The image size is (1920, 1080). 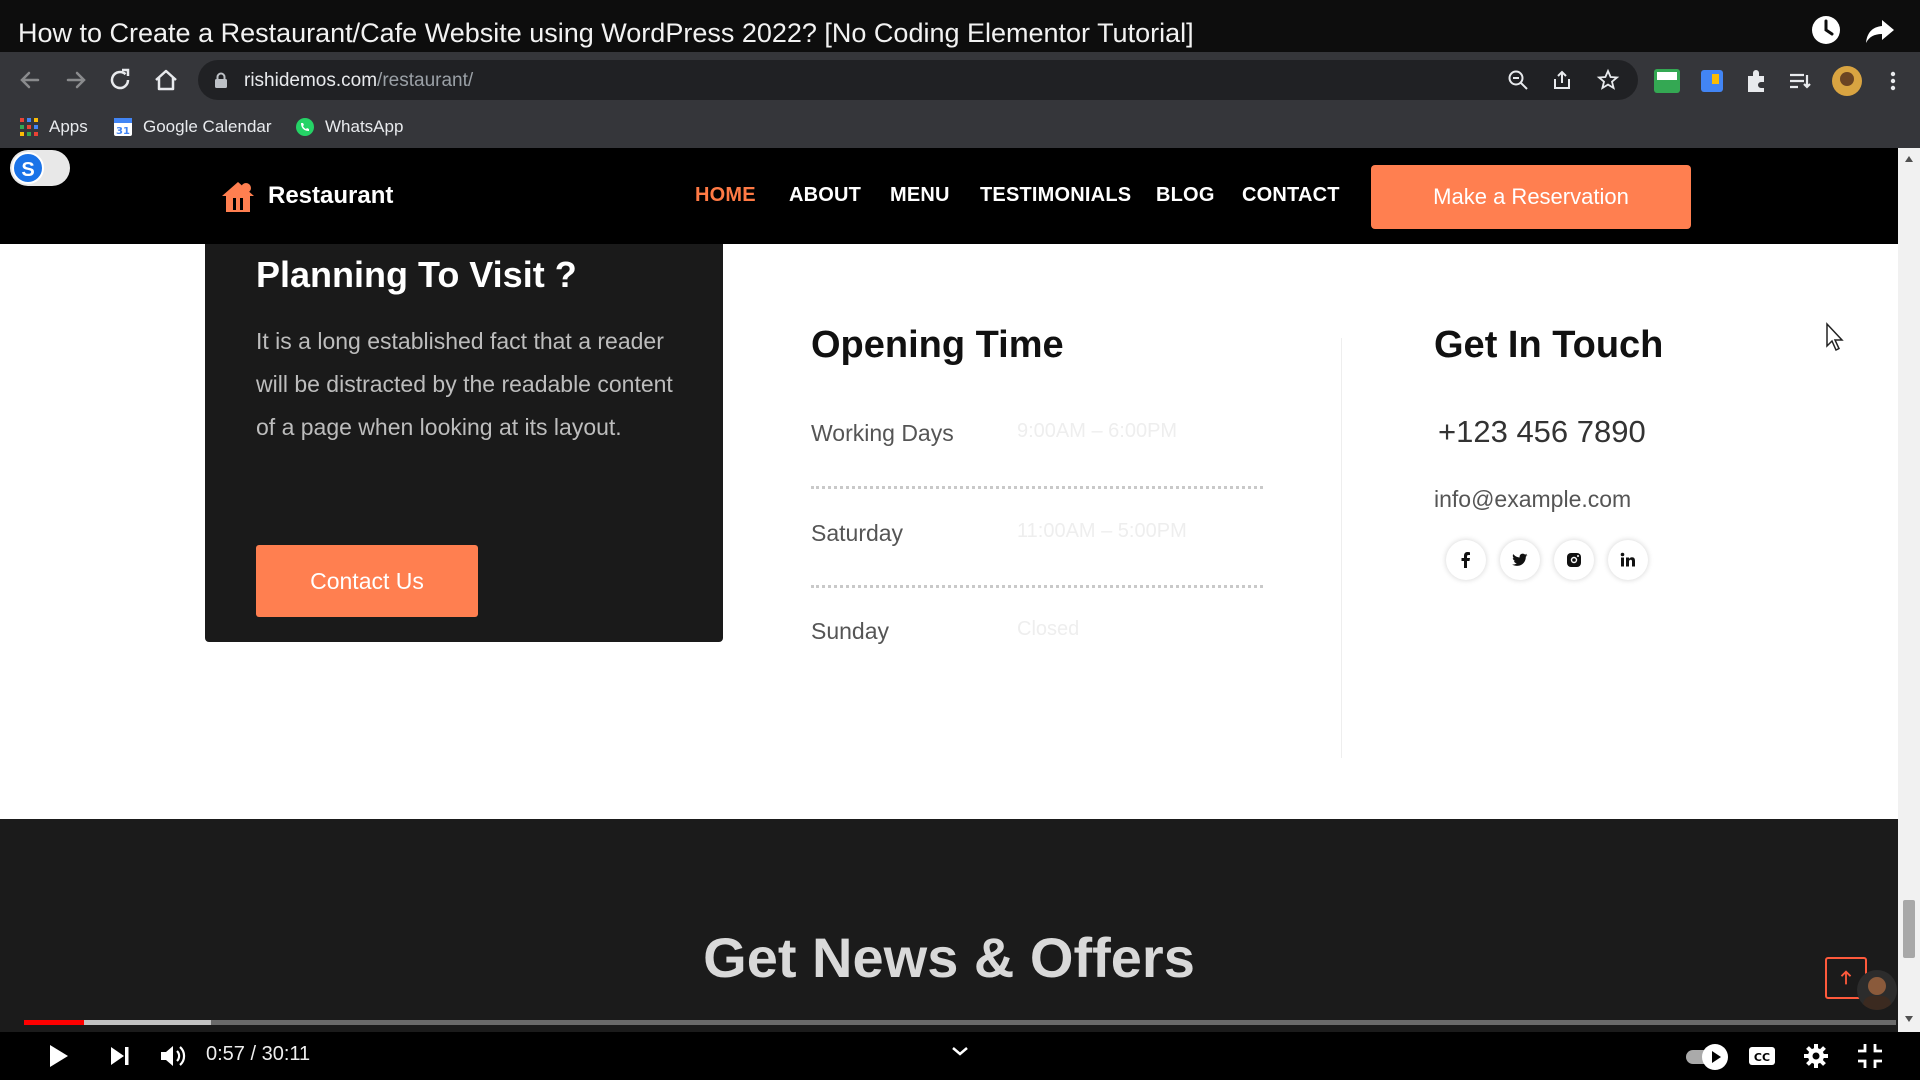 I want to click on hours-day: Saturday, so click(x=857, y=533).